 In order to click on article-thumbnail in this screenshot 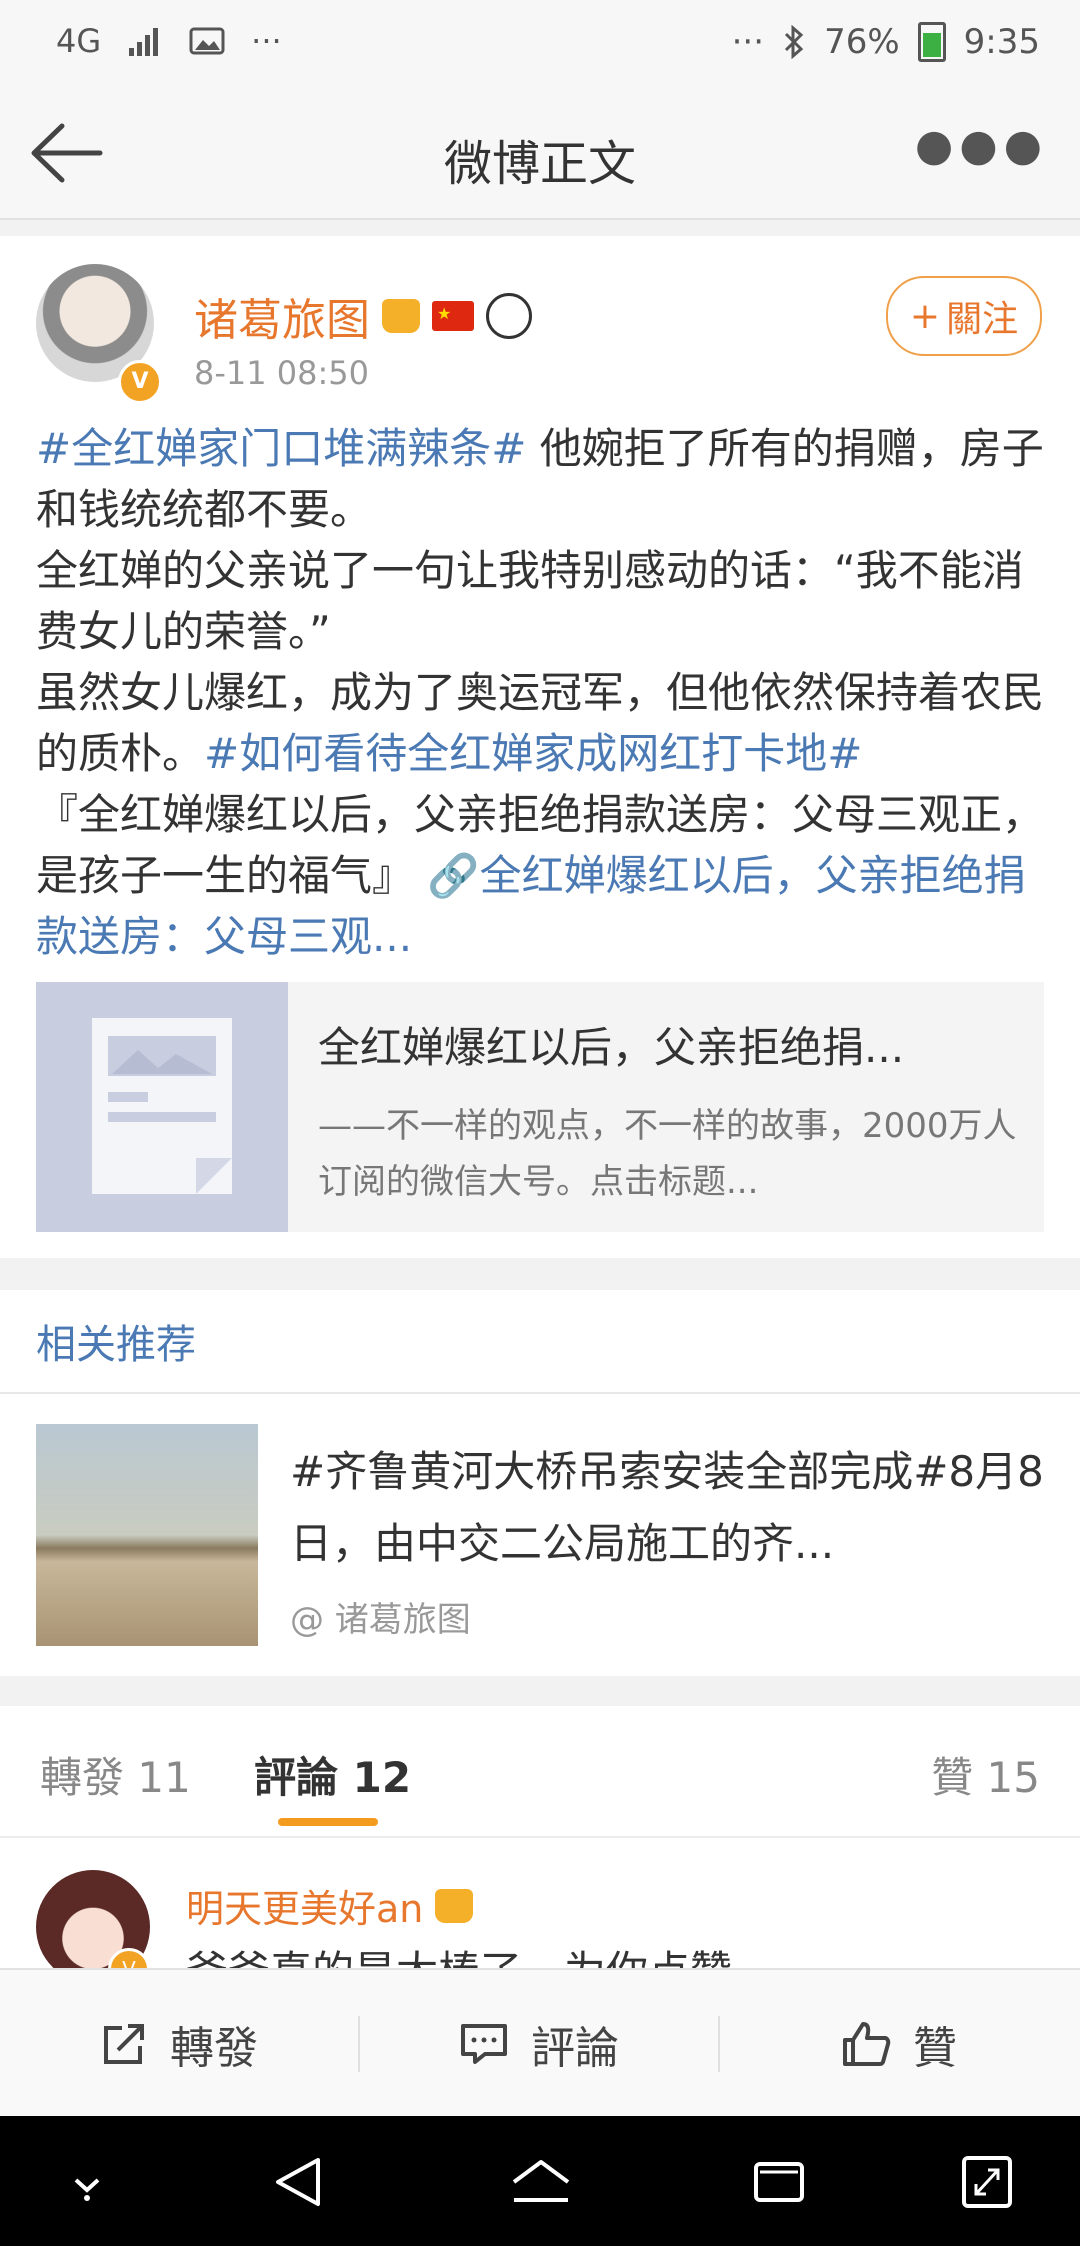, I will do `click(162, 1107)`.